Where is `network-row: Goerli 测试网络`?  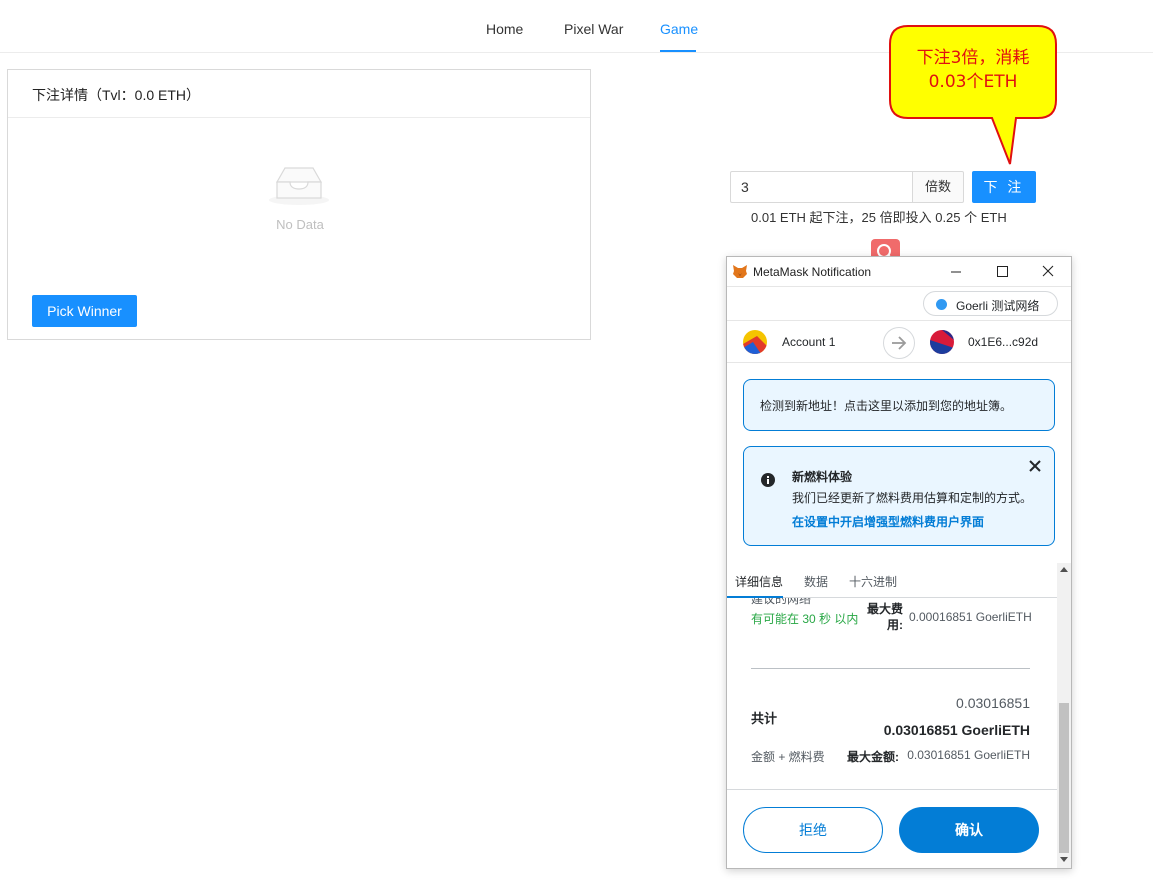
network-row: Goerli 测试网络 is located at coordinates (899, 304).